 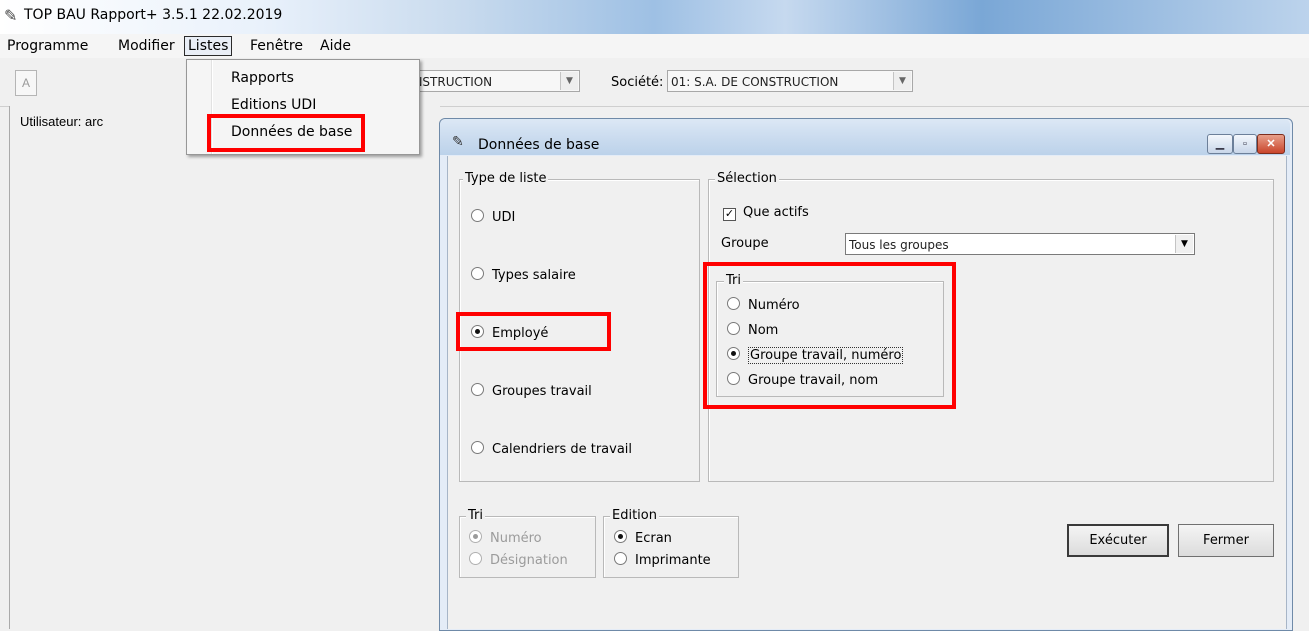 I want to click on radio-bottom-designation: Désignation, so click(x=518, y=560).